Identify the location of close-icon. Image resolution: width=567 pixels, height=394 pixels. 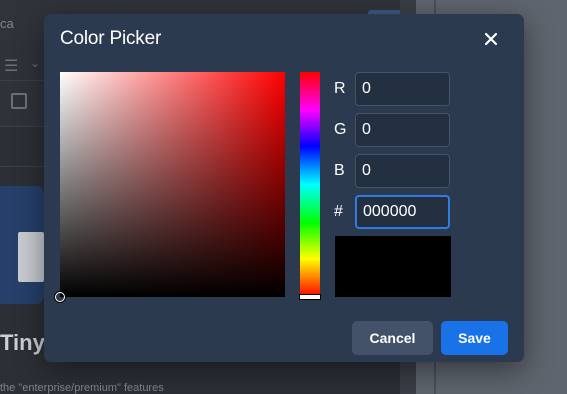
(491, 39).